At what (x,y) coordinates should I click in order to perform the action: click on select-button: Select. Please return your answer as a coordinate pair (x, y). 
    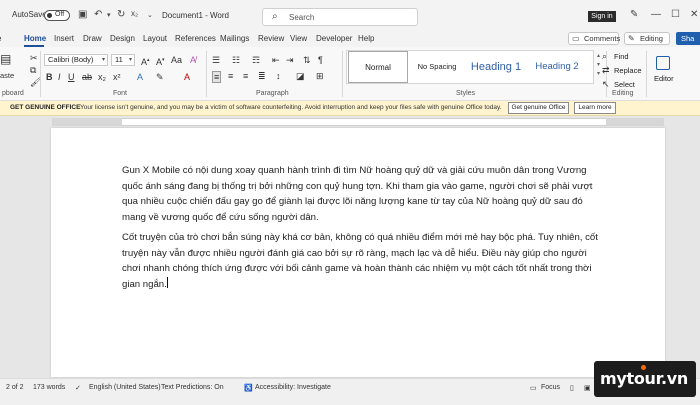
    Looking at the image, I should click on (624, 84).